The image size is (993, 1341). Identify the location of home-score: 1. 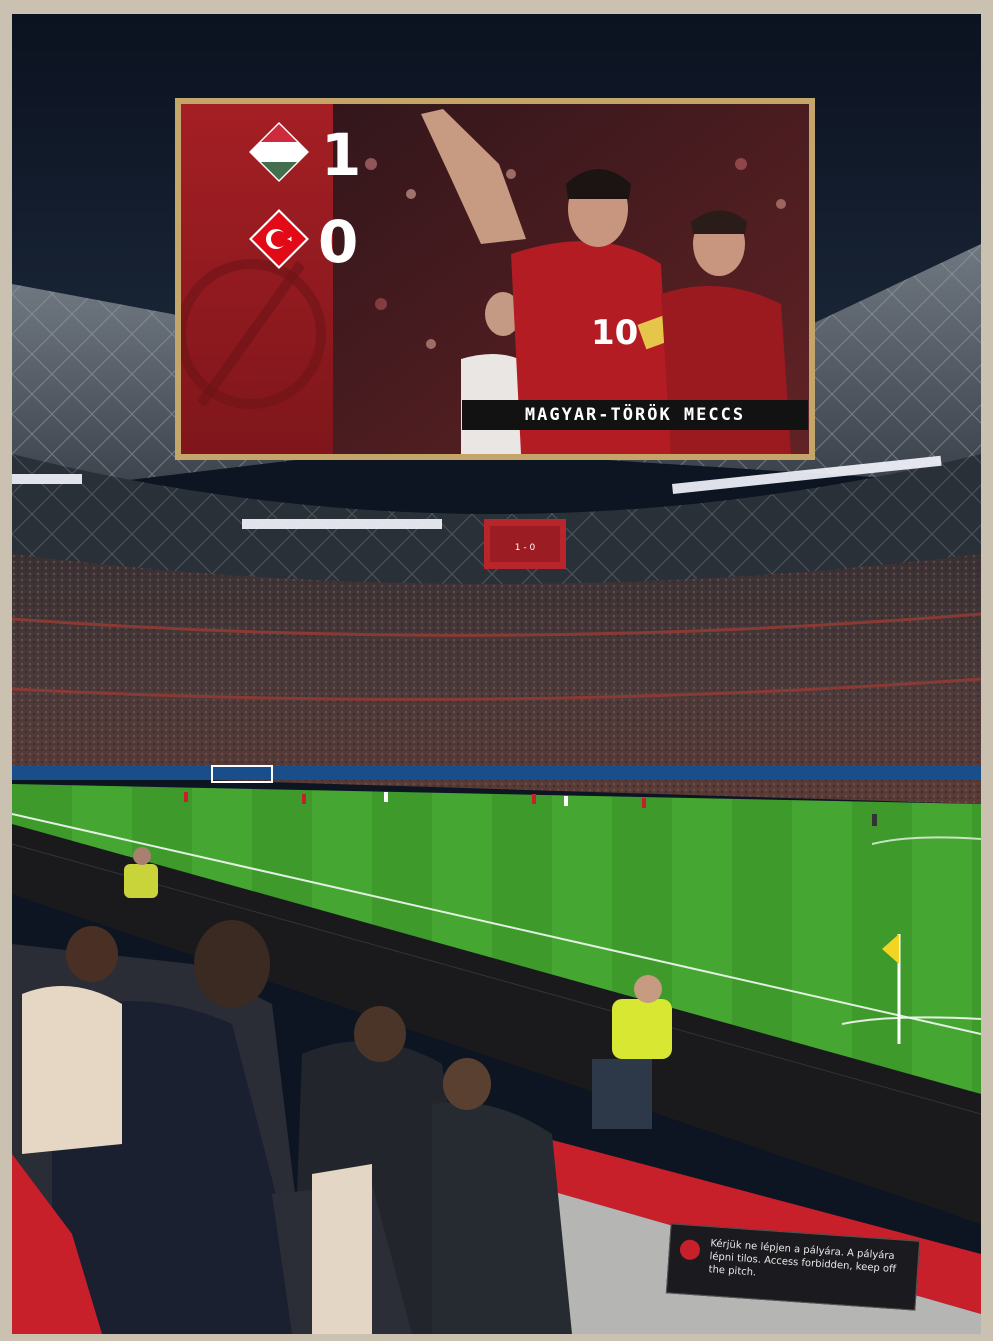
(341, 155).